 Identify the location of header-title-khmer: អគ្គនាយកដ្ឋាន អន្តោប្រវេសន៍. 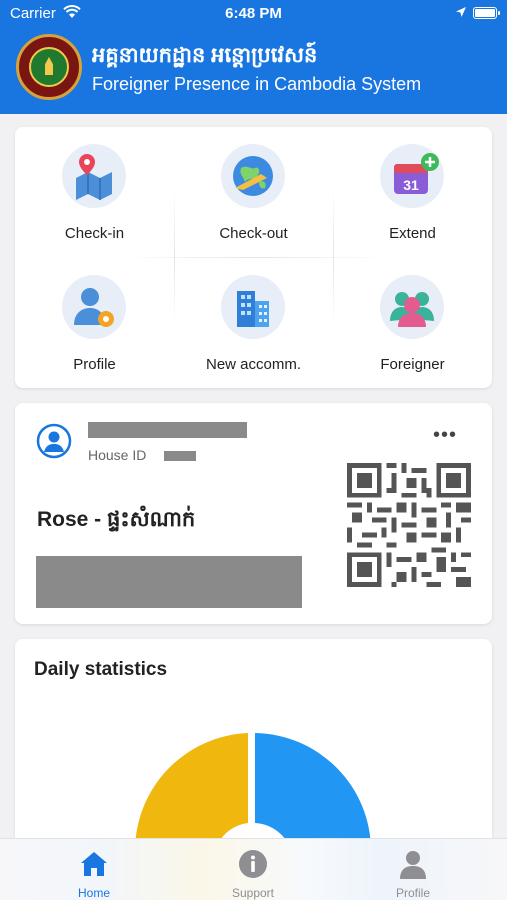
(205, 55).